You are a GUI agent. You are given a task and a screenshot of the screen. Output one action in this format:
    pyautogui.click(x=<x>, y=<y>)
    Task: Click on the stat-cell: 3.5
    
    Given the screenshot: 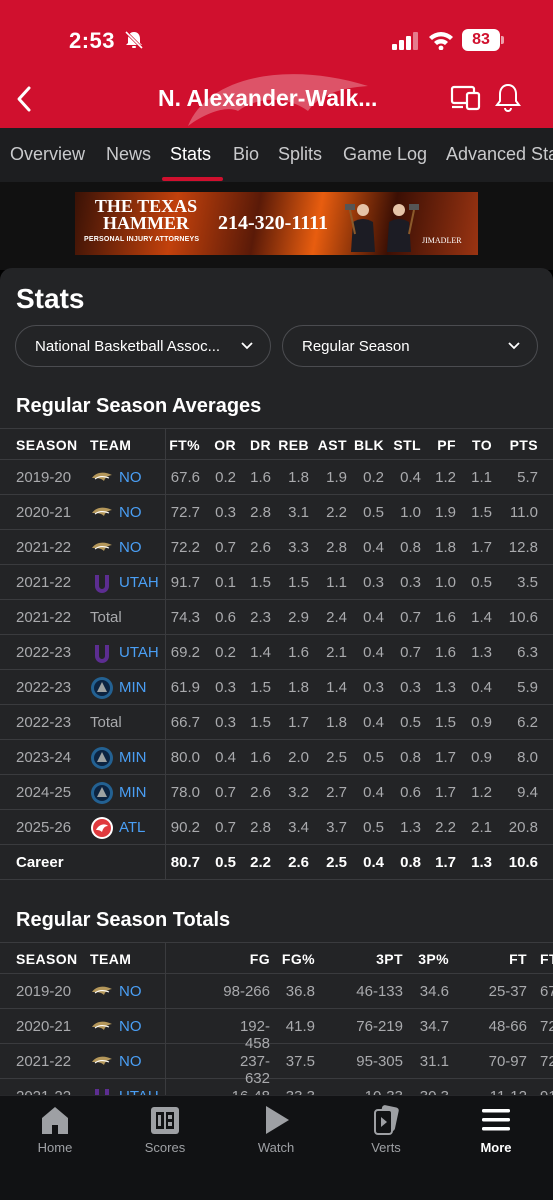 What is the action you would take?
    pyautogui.click(x=527, y=582)
    